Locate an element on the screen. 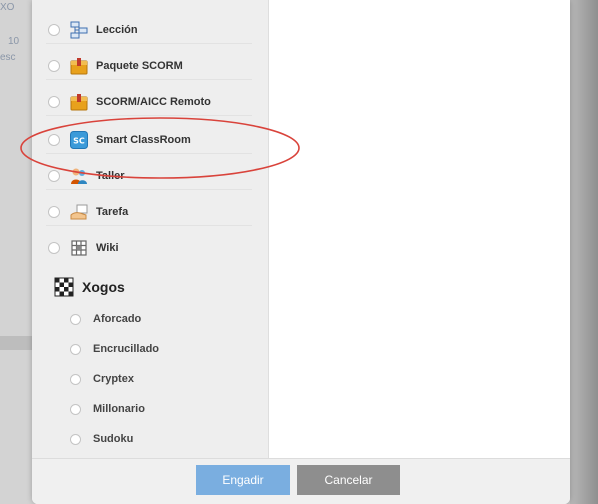 This screenshot has height=504, width=598. modal-side-shadow is located at coordinates (584, 252).